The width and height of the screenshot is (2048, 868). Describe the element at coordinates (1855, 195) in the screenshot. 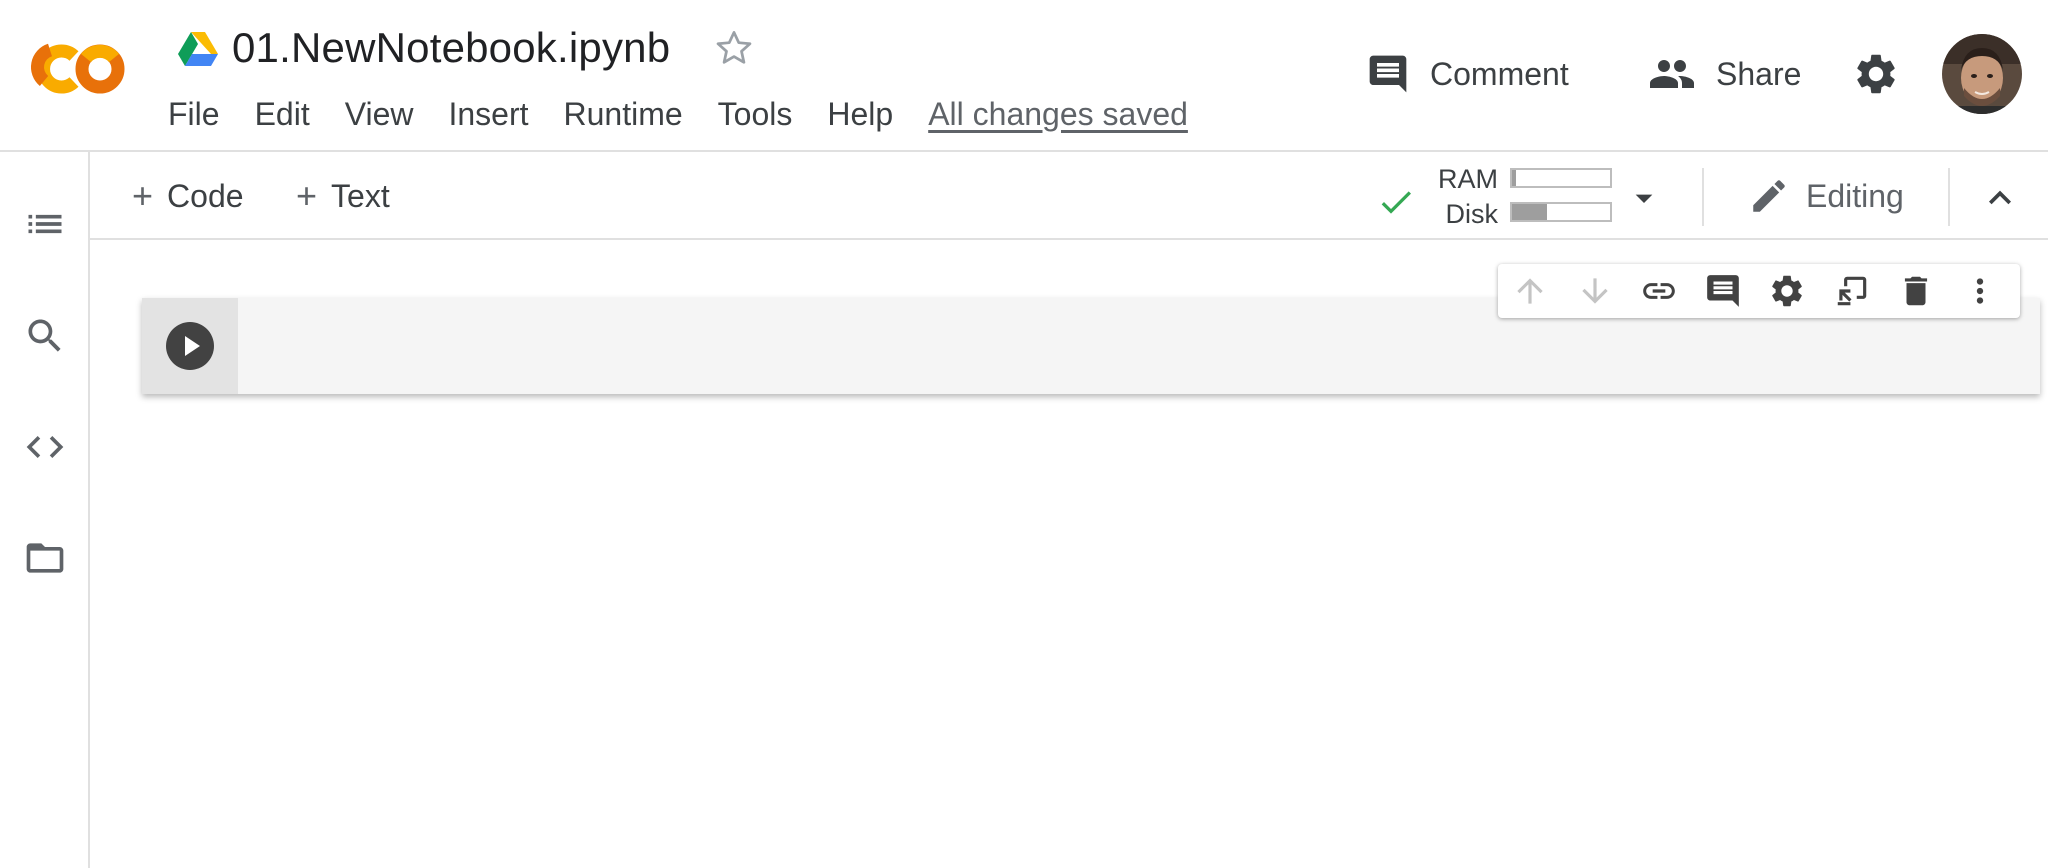

I see `editing-label: Editing` at that location.